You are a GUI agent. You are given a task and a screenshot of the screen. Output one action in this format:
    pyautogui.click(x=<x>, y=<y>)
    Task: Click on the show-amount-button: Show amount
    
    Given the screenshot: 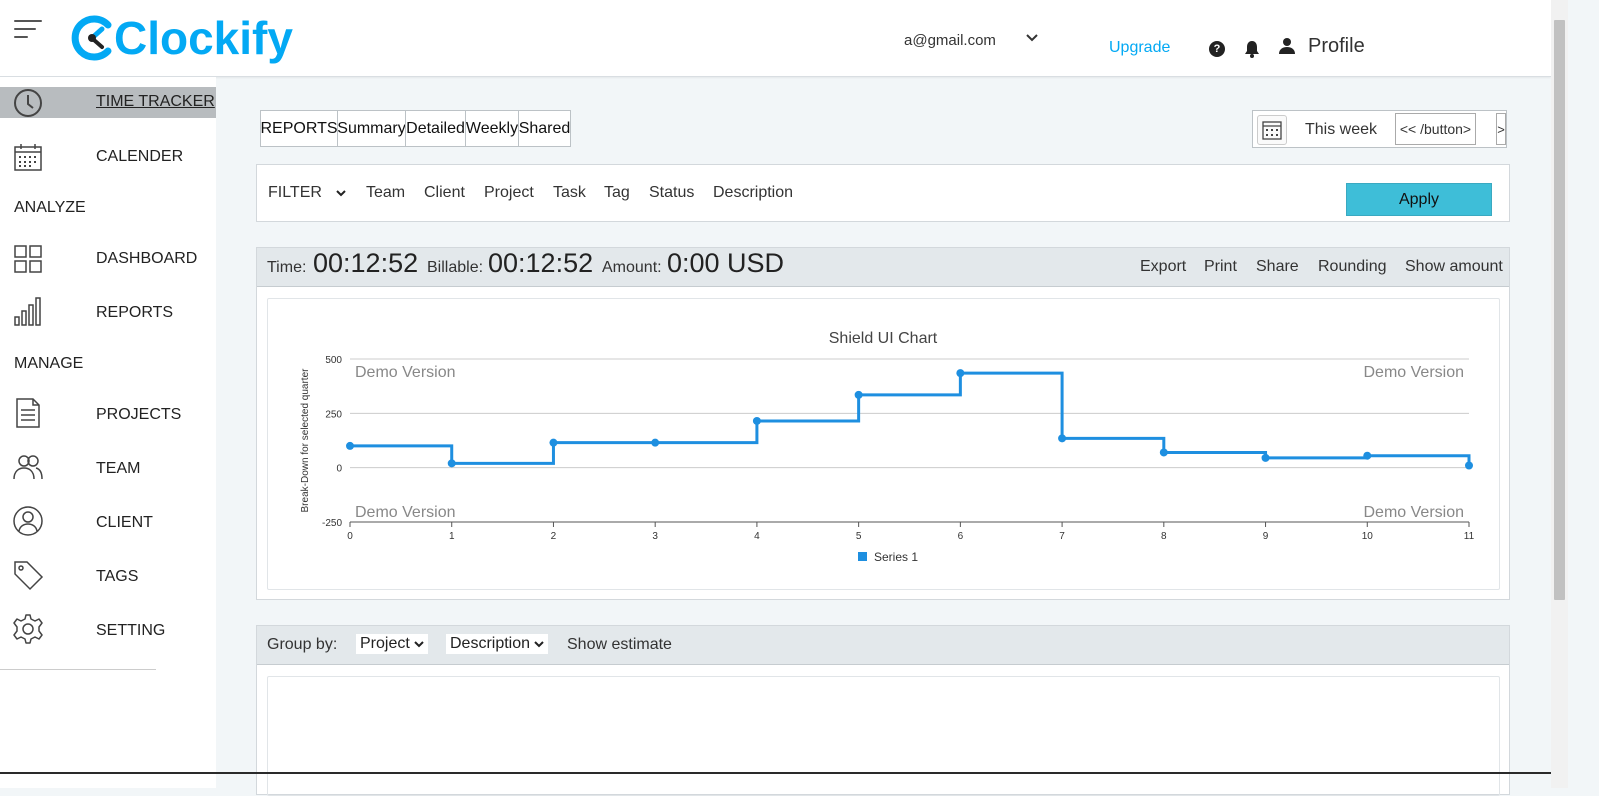 What is the action you would take?
    pyautogui.click(x=1454, y=267)
    